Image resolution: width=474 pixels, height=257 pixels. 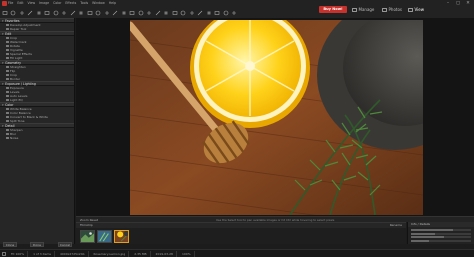 I want to click on undo-icon, so click(x=21, y=12).